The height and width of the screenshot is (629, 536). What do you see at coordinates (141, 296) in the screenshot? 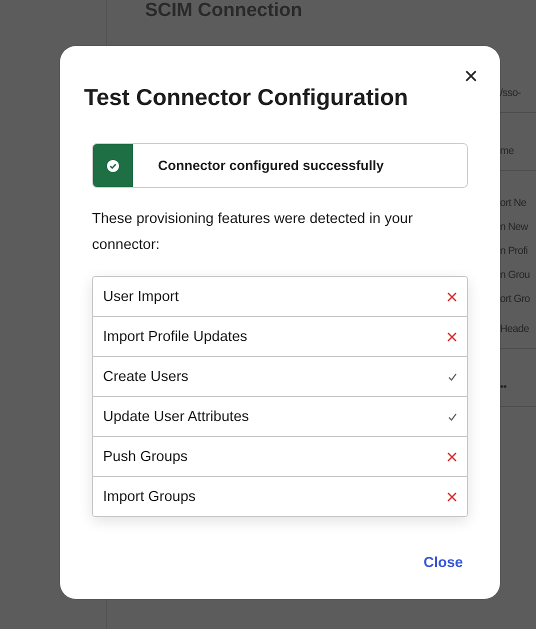
I see `feature-label: User Import` at bounding box center [141, 296].